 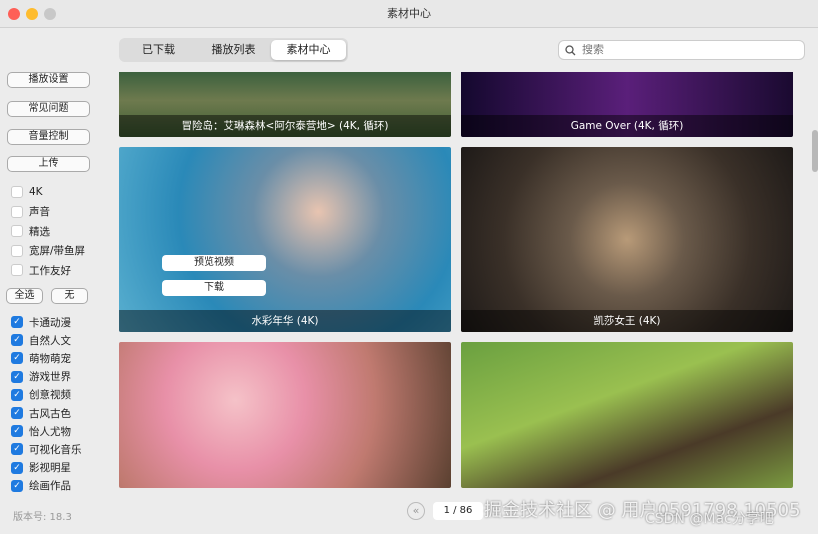 I want to click on preview-video-button: 预览视频, so click(x=214, y=263).